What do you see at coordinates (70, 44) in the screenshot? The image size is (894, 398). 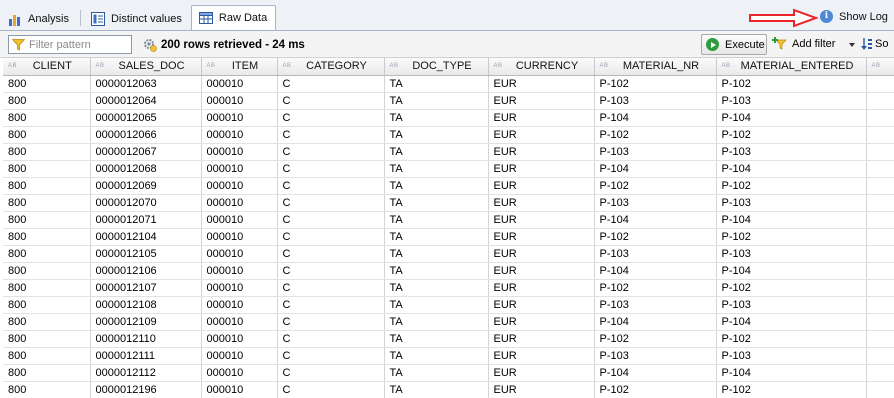 I see `filter-field` at bounding box center [70, 44].